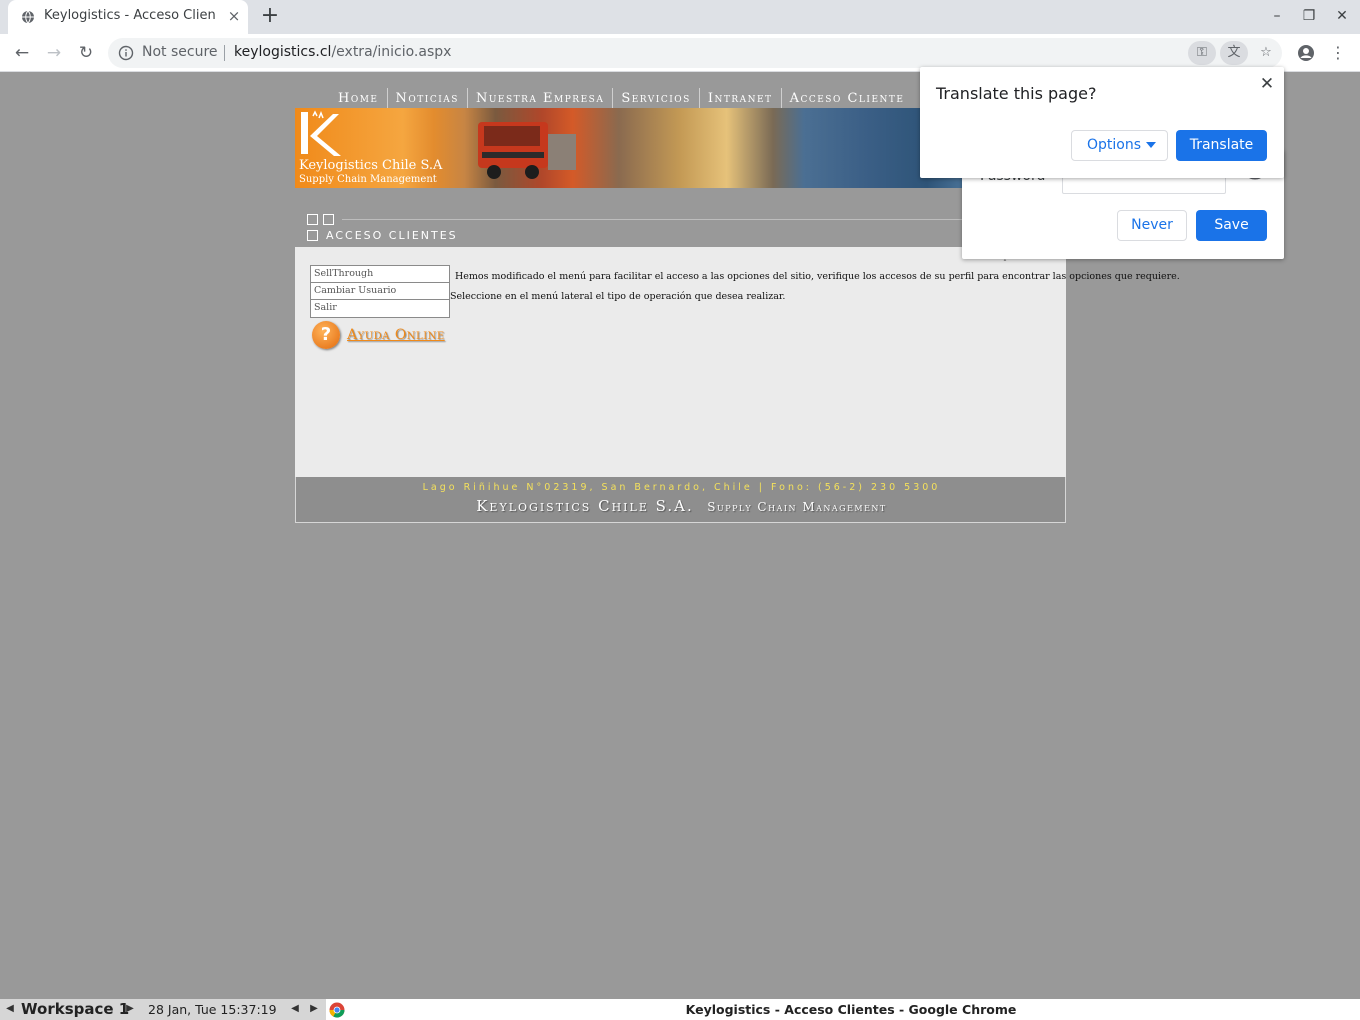 The height and width of the screenshot is (1020, 1360). What do you see at coordinates (337, 1010) in the screenshot?
I see `chrome-icon` at bounding box center [337, 1010].